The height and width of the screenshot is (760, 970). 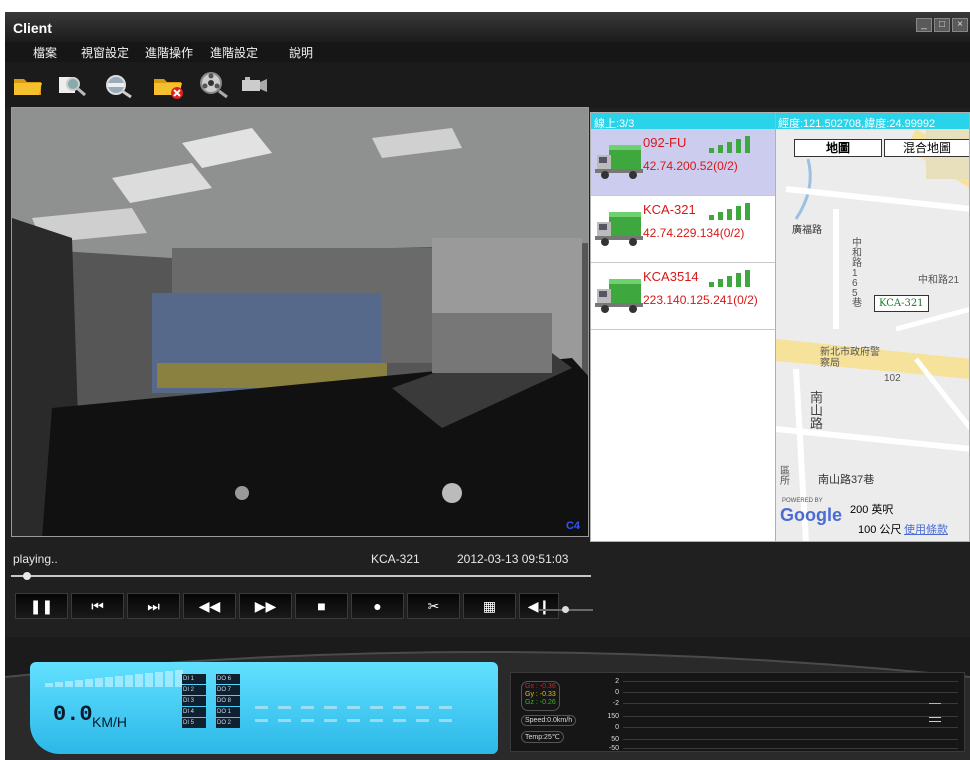 What do you see at coordinates (32, 28) in the screenshot?
I see `window-title: Client` at bounding box center [32, 28].